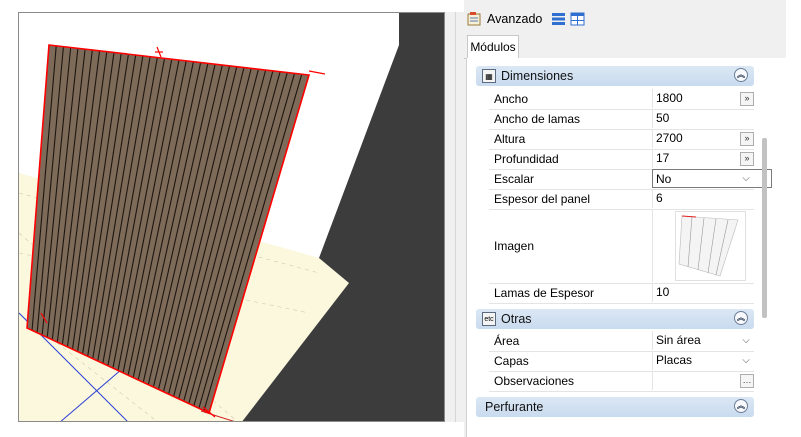 This screenshot has height=437, width=801. What do you see at coordinates (712, 178) in the screenshot?
I see `escalar-select: No` at bounding box center [712, 178].